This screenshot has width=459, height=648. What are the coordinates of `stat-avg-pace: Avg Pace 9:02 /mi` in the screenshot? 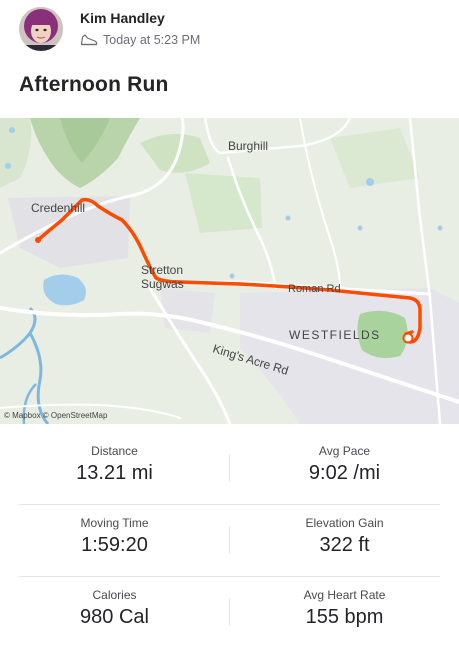 It's located at (344, 468).